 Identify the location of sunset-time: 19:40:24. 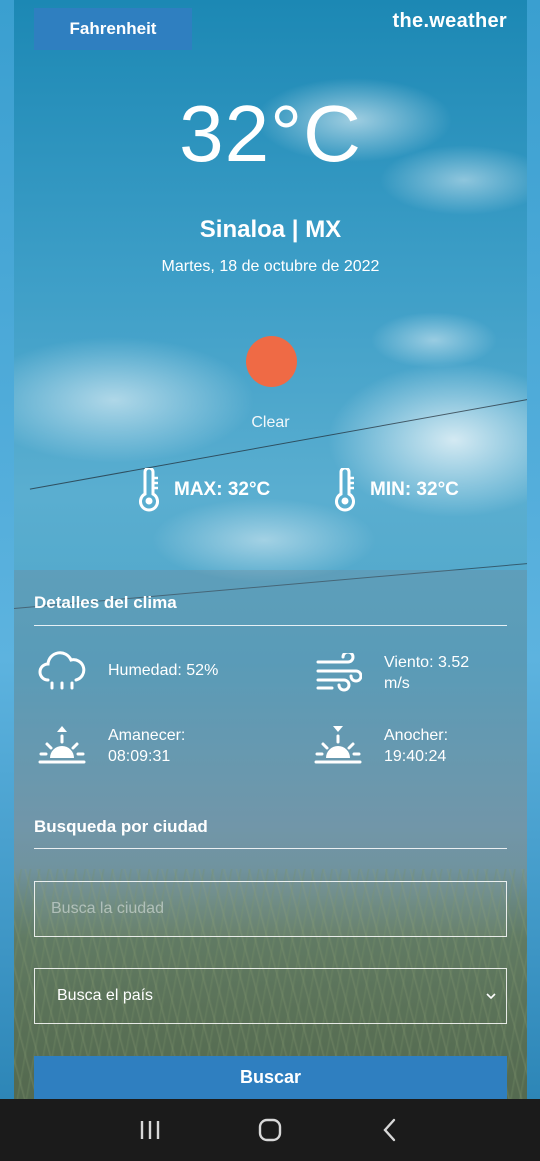
(415, 756).